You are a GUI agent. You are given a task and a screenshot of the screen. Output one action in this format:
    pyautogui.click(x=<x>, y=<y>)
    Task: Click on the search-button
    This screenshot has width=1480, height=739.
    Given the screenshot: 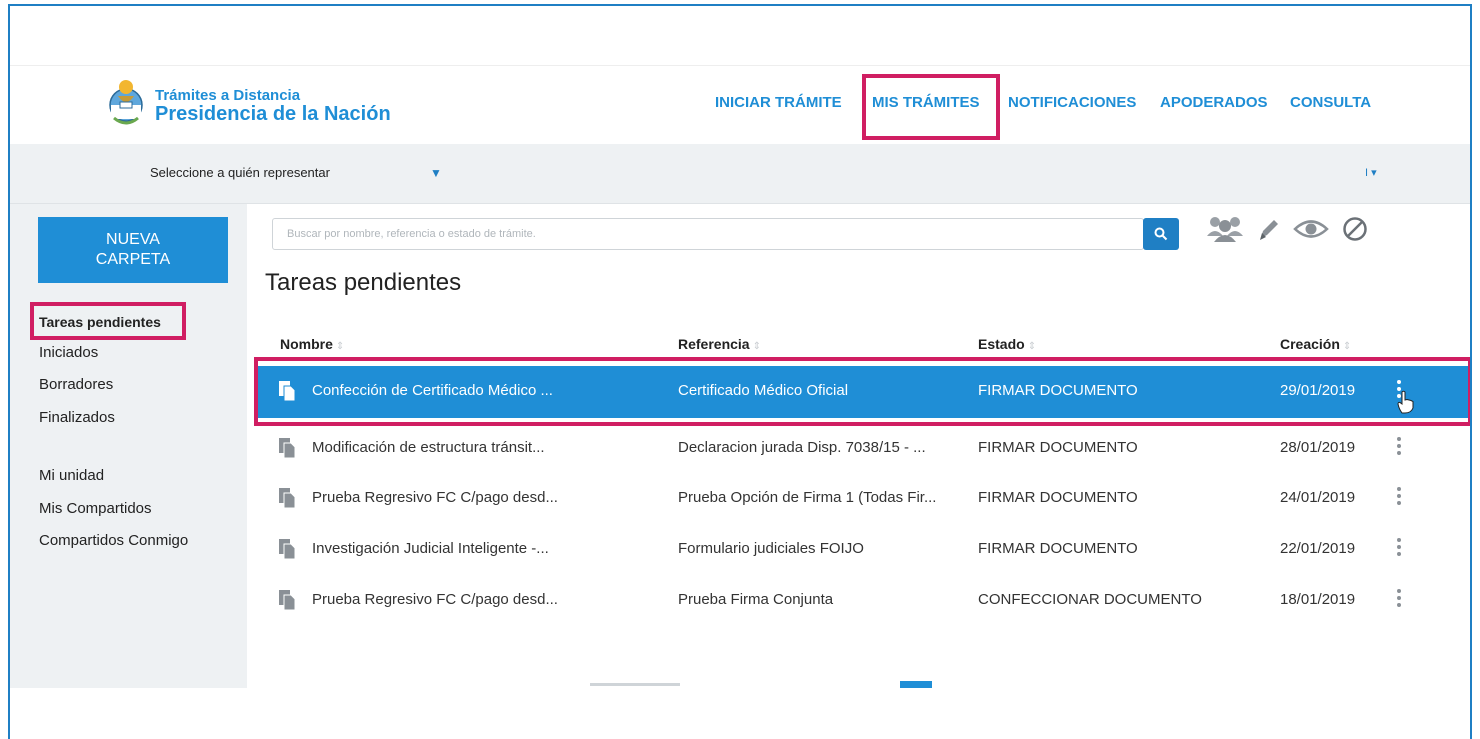 What is the action you would take?
    pyautogui.click(x=1161, y=234)
    